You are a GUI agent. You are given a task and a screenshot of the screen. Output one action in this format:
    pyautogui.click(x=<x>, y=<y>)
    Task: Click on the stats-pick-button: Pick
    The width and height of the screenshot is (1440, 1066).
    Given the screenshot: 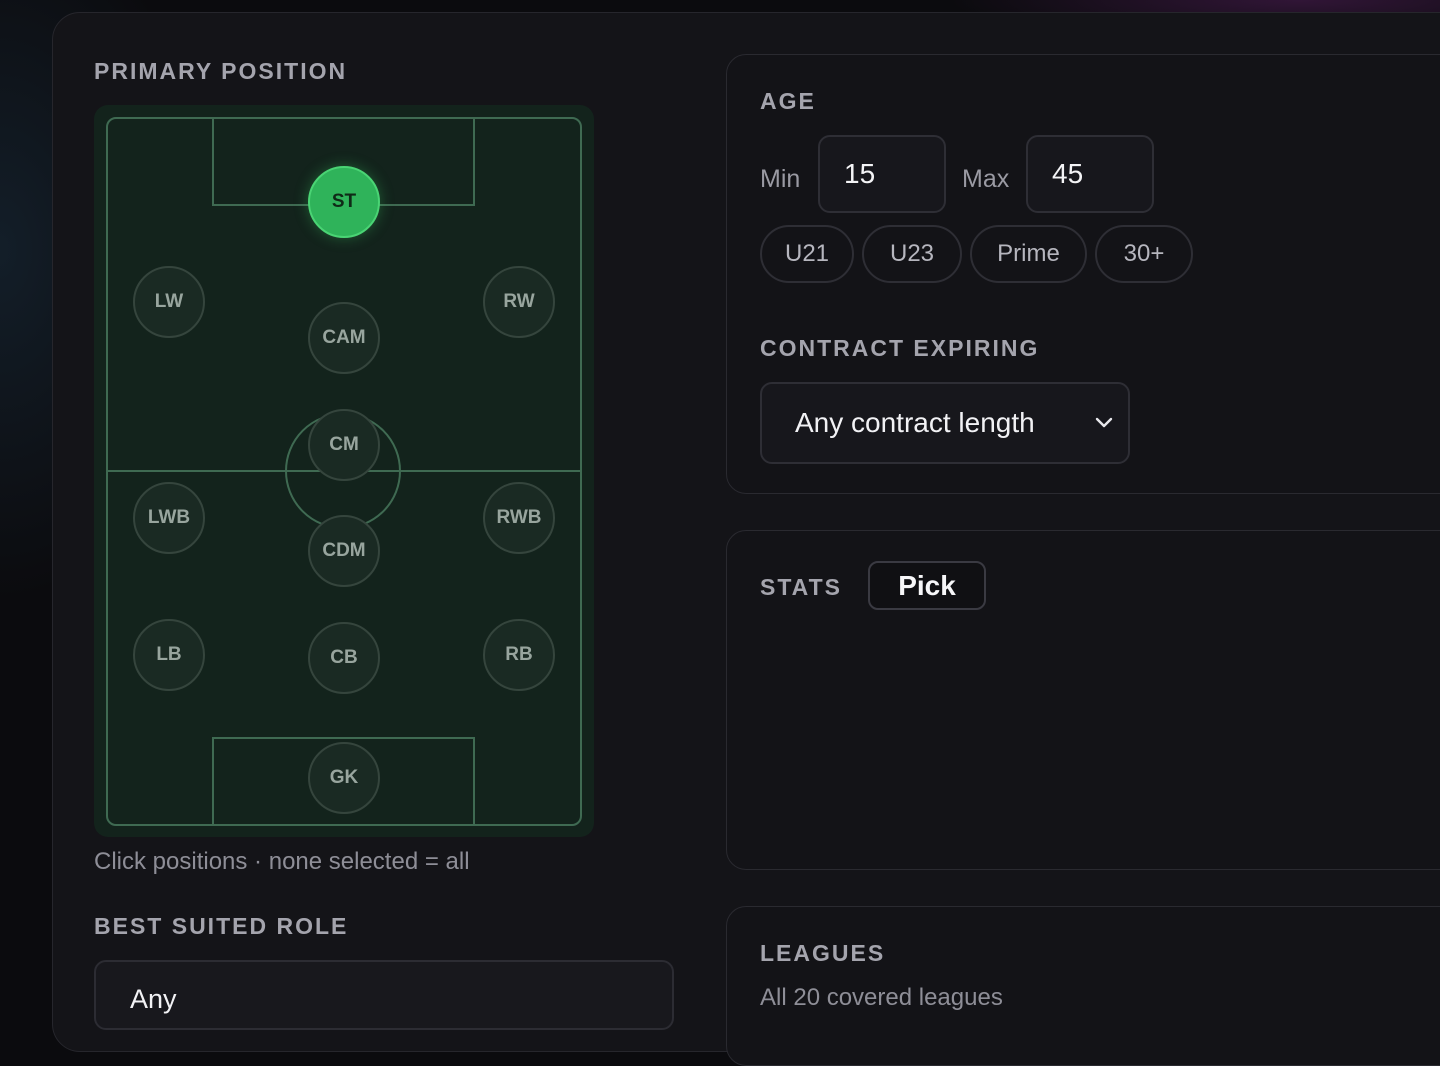 What is the action you would take?
    pyautogui.click(x=927, y=585)
    